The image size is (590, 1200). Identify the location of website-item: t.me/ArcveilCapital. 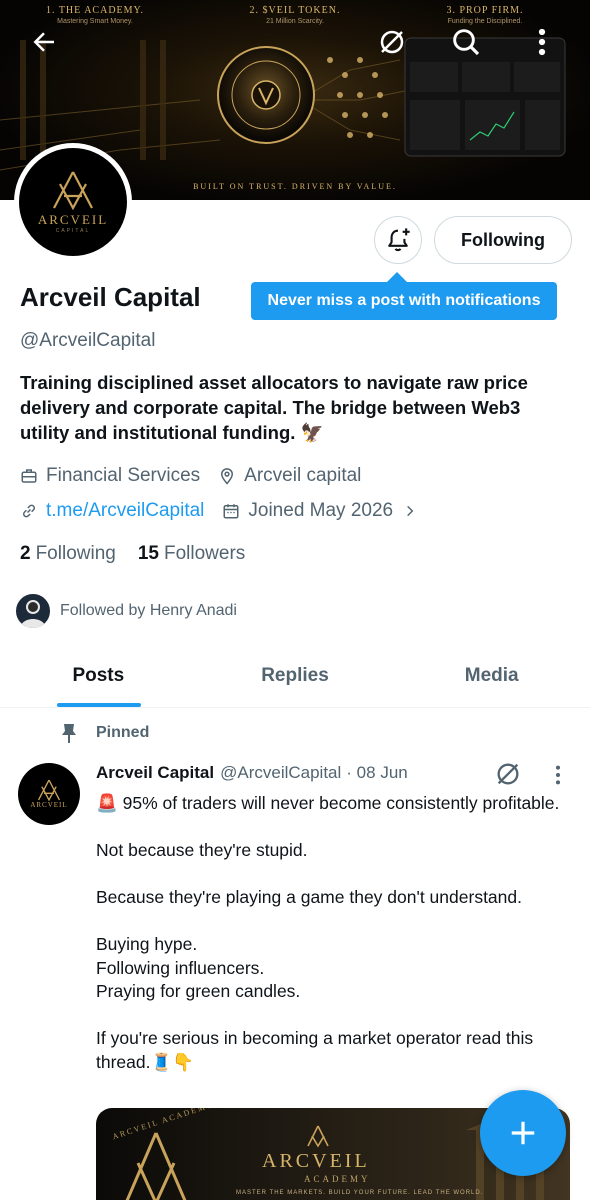
(112, 511).